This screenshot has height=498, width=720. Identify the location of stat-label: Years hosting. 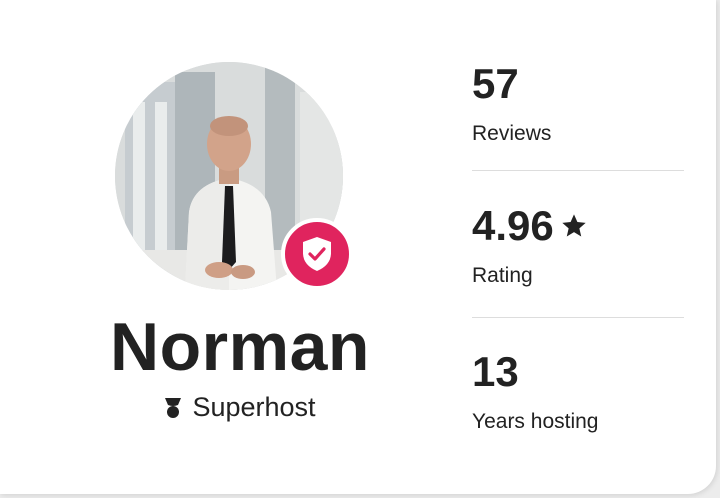
(535, 421).